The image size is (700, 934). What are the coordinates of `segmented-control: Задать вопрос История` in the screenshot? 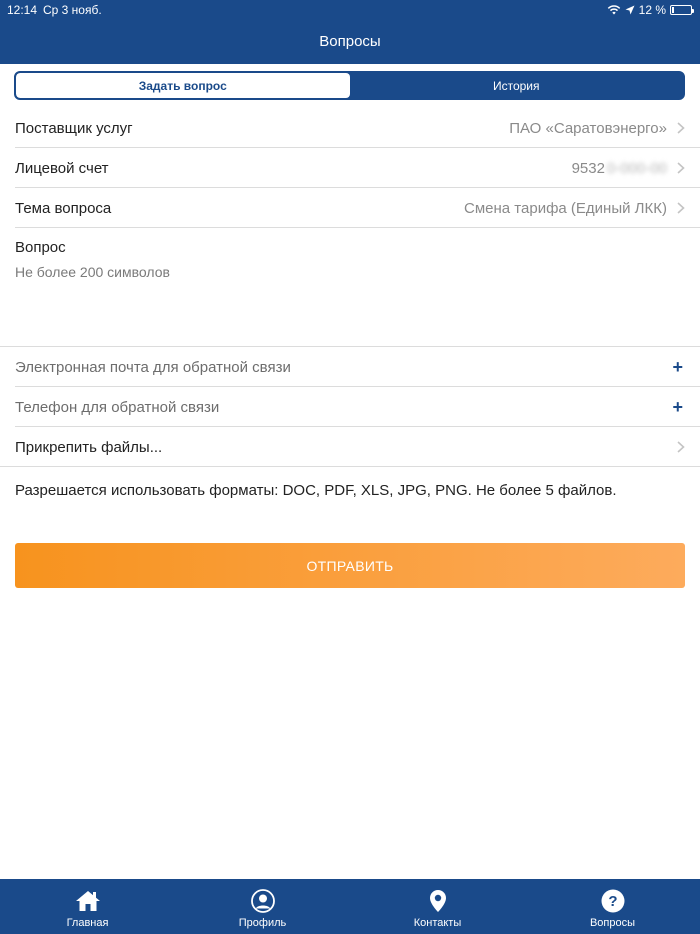 It's located at (349, 85).